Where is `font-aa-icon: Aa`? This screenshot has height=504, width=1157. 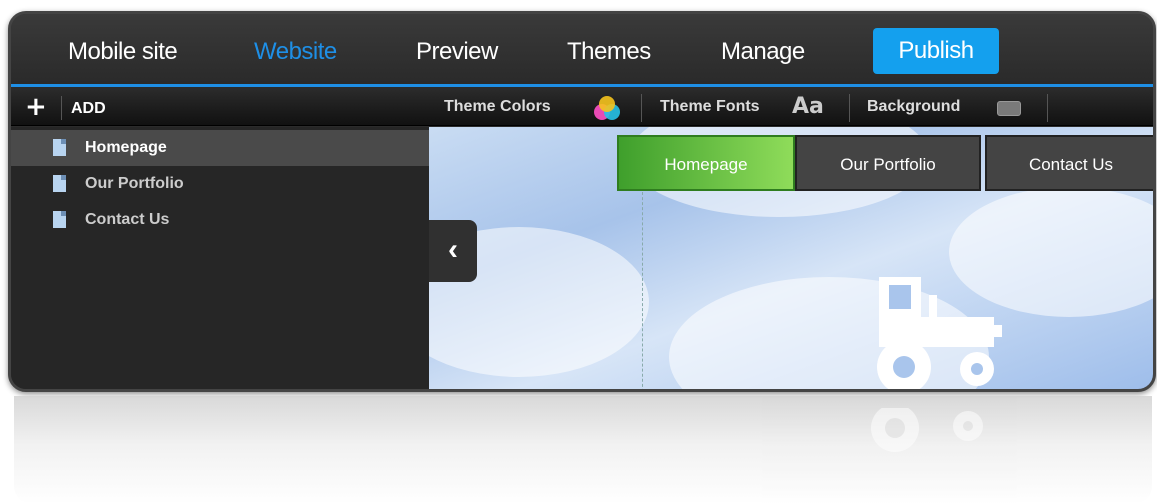 font-aa-icon: Aa is located at coordinates (808, 106).